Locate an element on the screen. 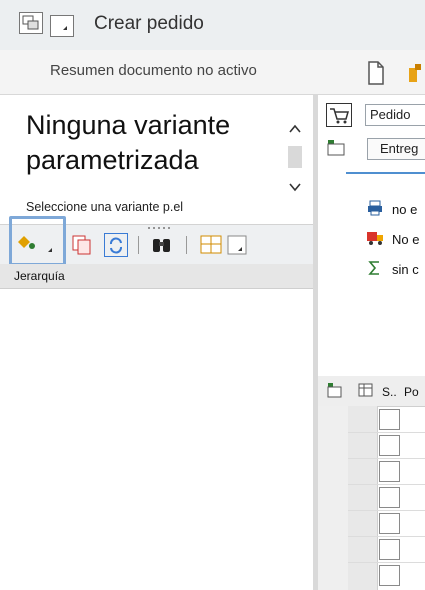  new-document-icon is located at coordinates (376, 73).